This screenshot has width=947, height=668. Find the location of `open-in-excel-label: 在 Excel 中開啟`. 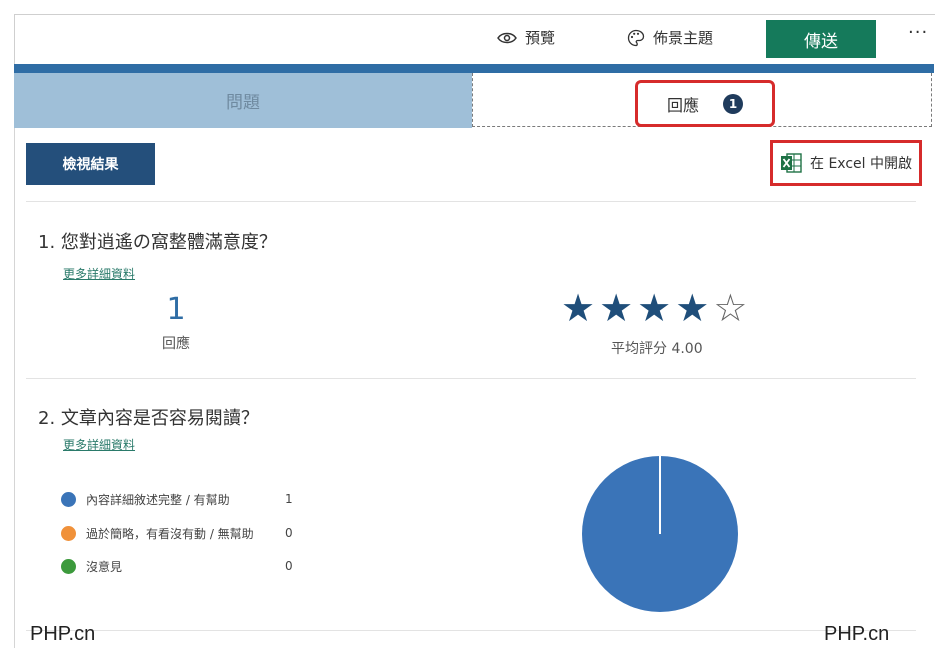

open-in-excel-label: 在 Excel 中開啟 is located at coordinates (861, 164).